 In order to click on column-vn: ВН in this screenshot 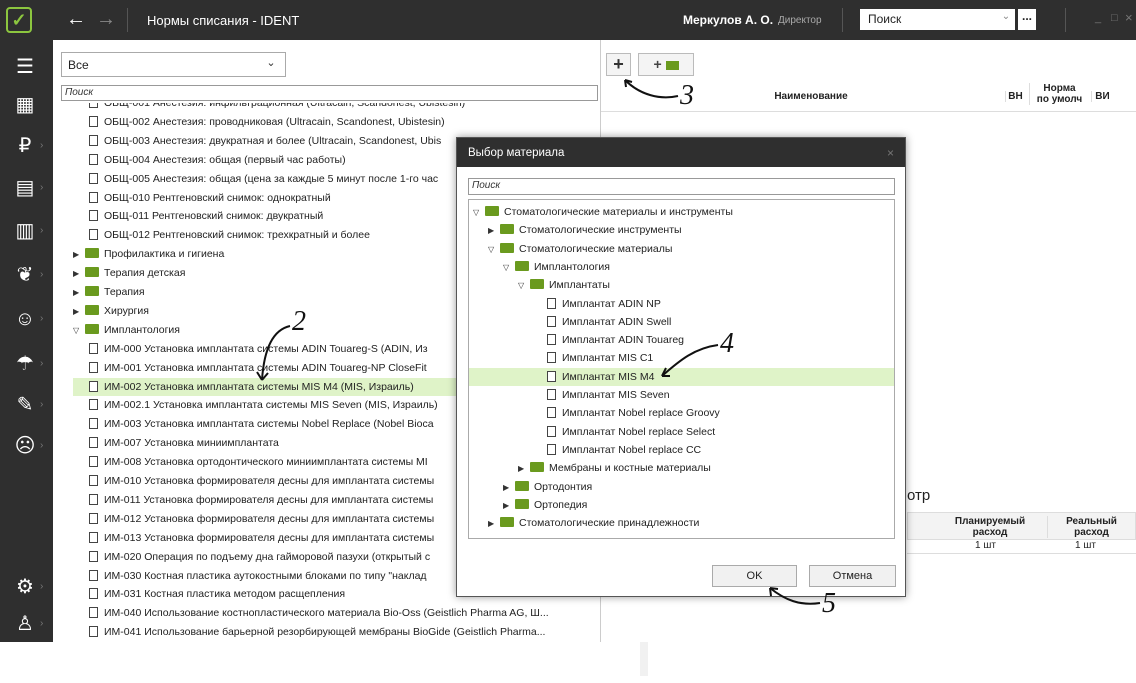, I will do `click(1015, 96)`.